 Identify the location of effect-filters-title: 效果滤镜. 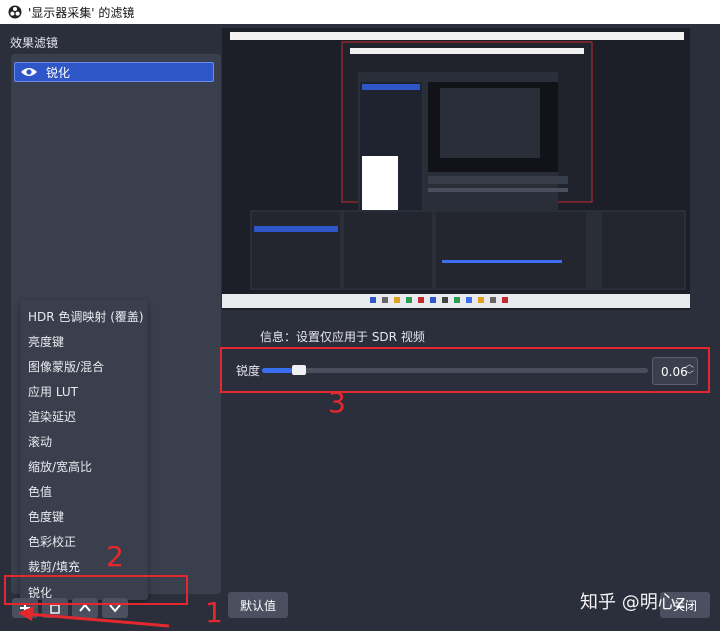
(34, 43).